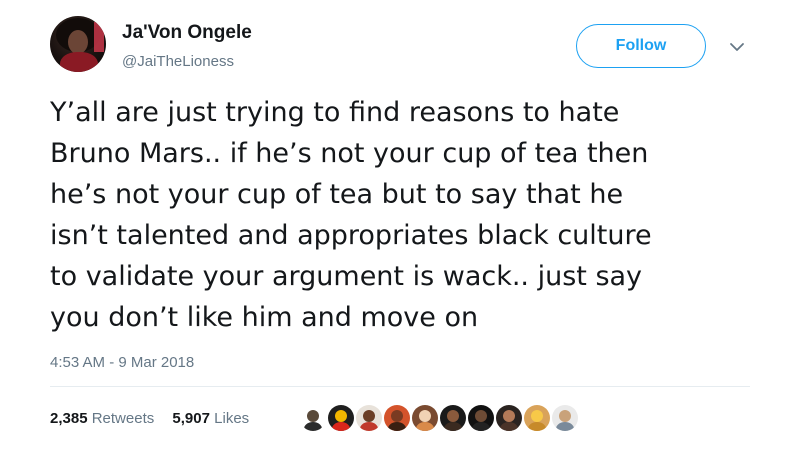  Describe the element at coordinates (232, 418) in the screenshot. I see `likes-label: Likes` at that location.